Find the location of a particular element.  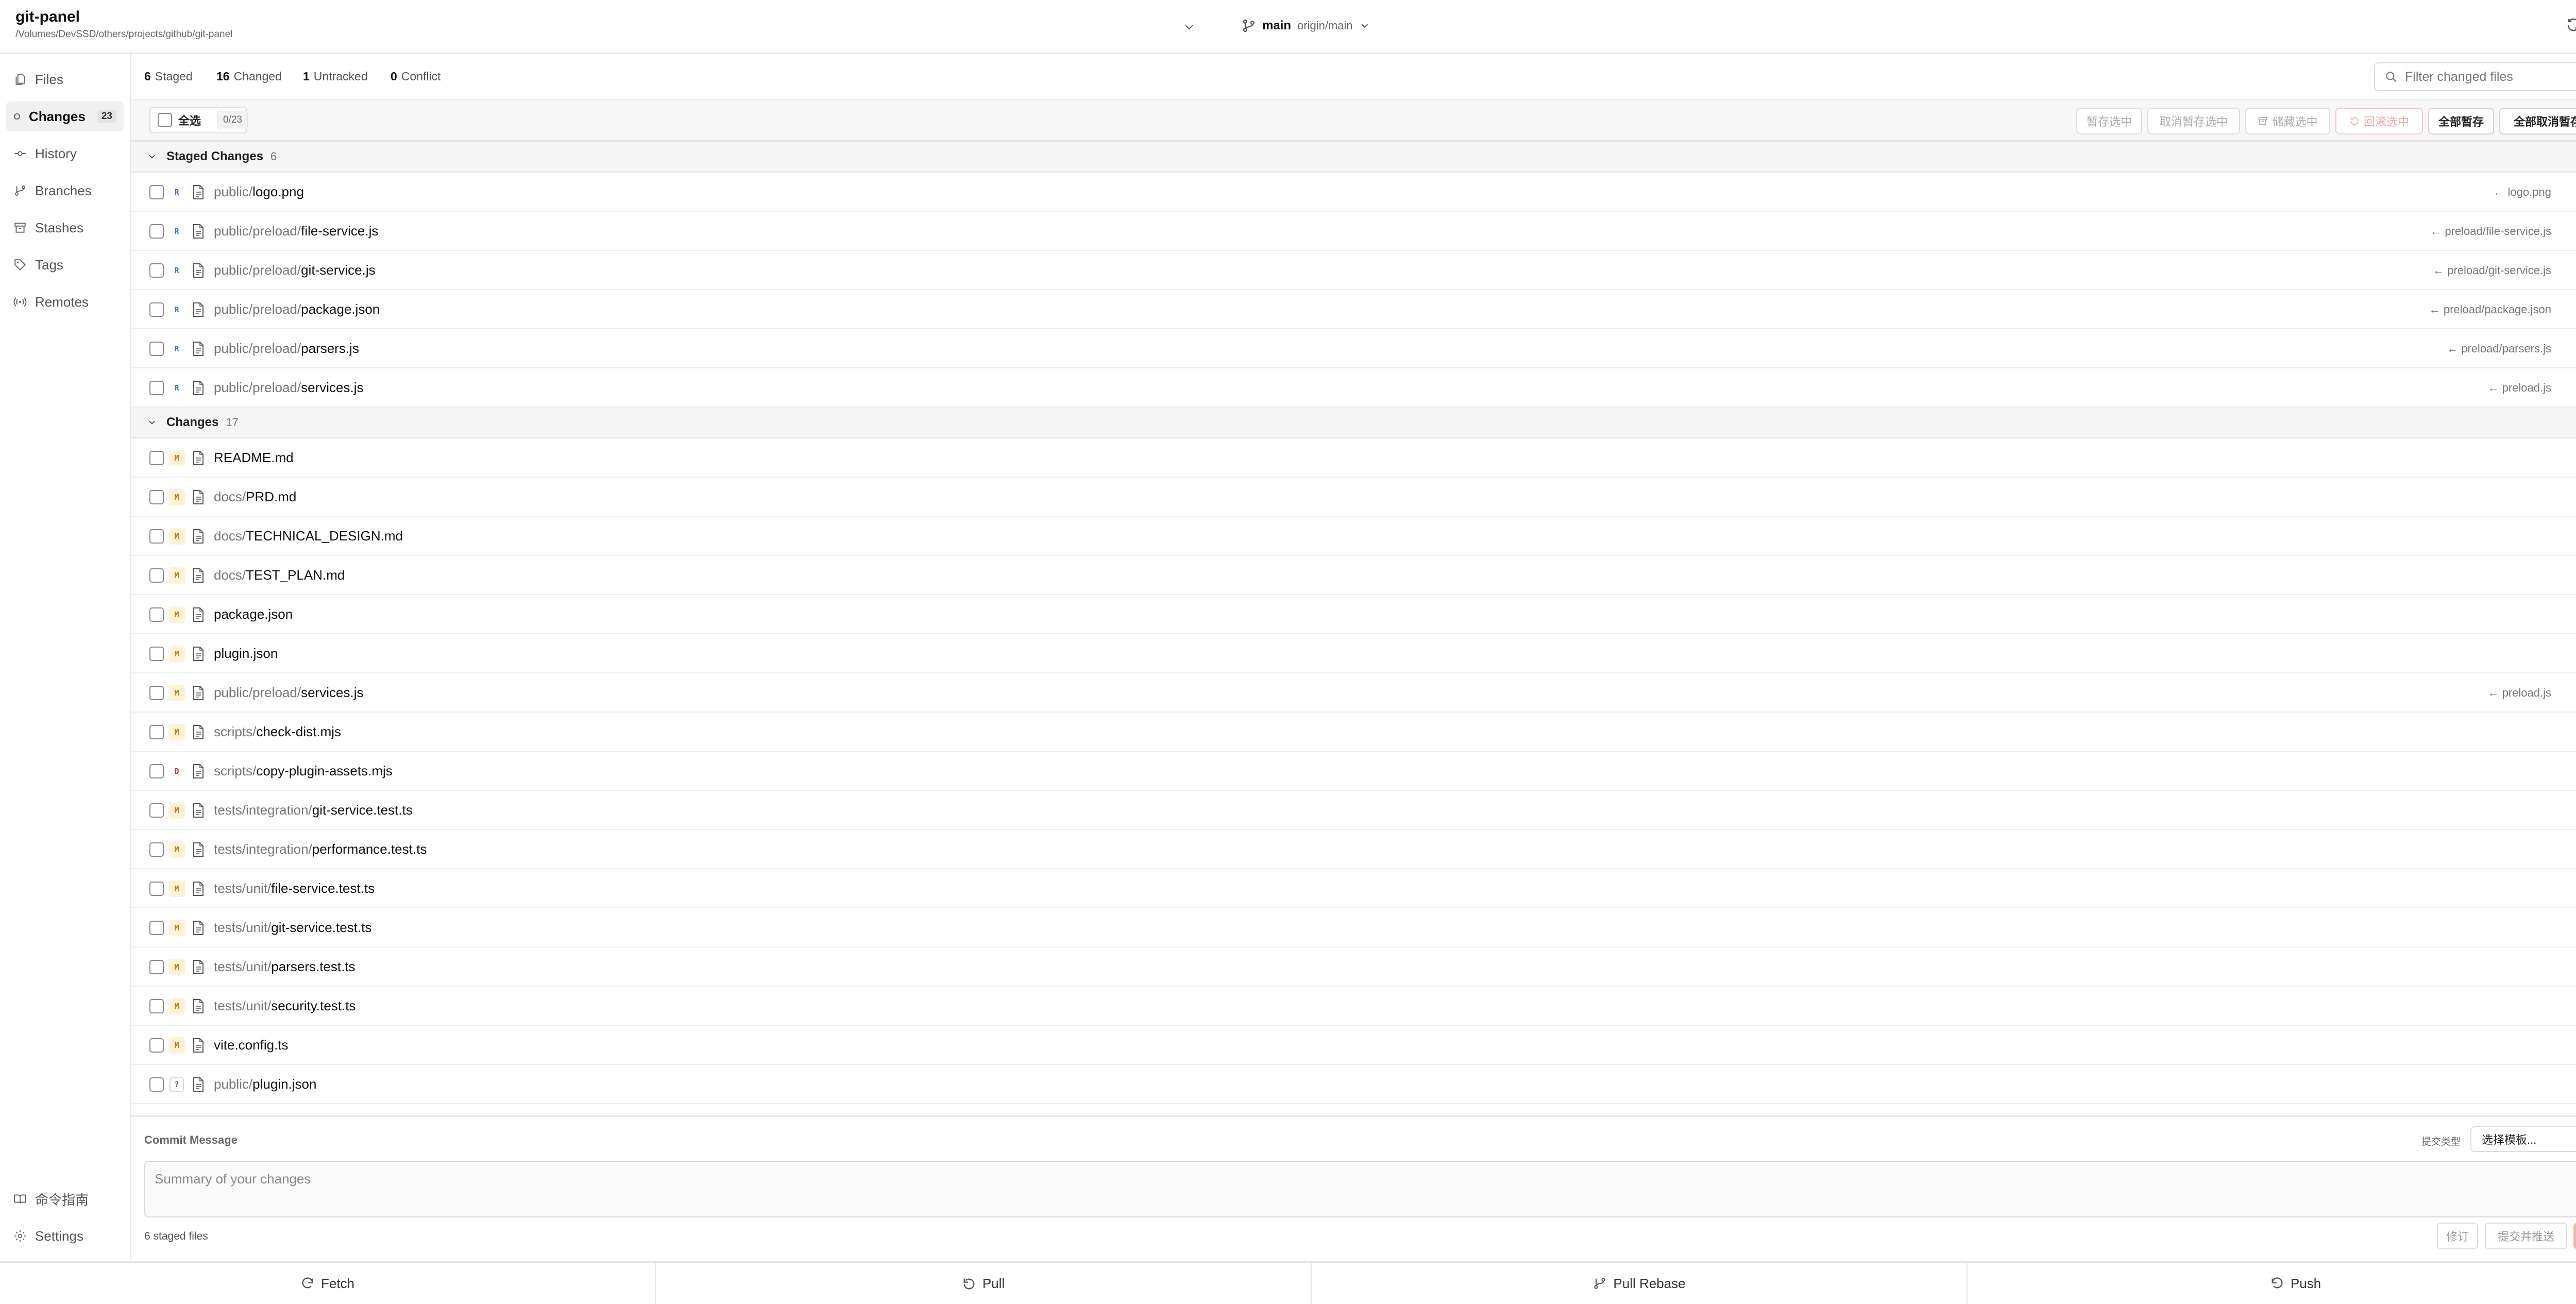

file-row: Mvite.config.ts is located at coordinates (1353, 1045).